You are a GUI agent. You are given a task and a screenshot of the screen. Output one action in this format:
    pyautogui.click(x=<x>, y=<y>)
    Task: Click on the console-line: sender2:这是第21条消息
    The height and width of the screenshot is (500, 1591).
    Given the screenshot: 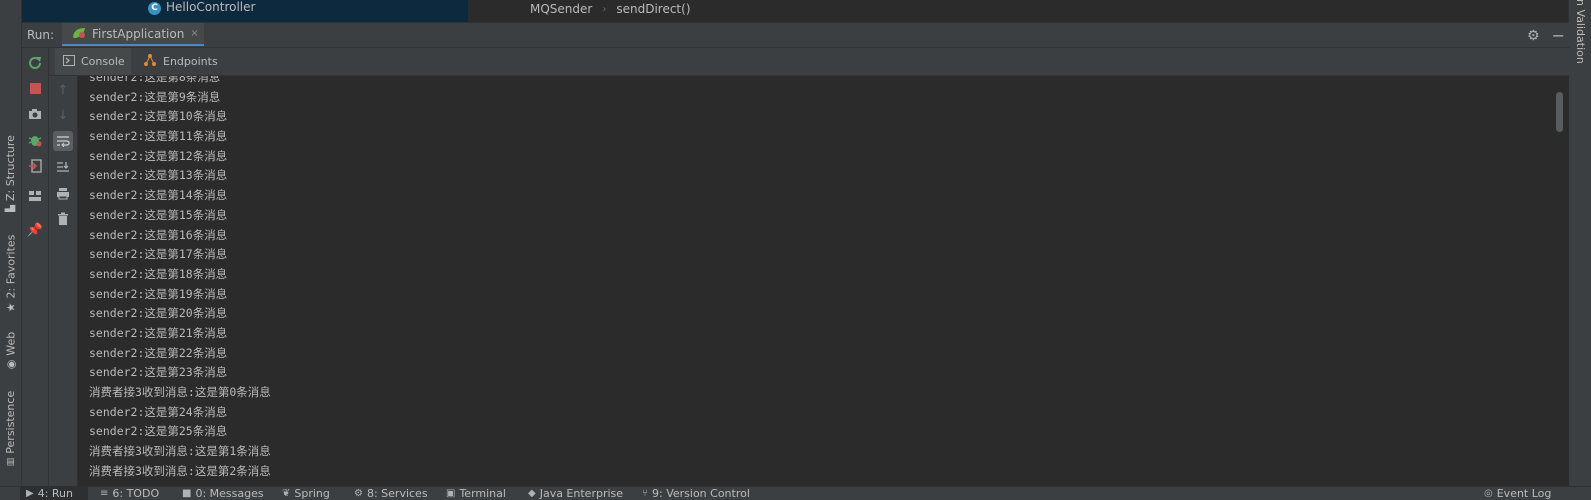 What is the action you would take?
    pyautogui.click(x=158, y=332)
    